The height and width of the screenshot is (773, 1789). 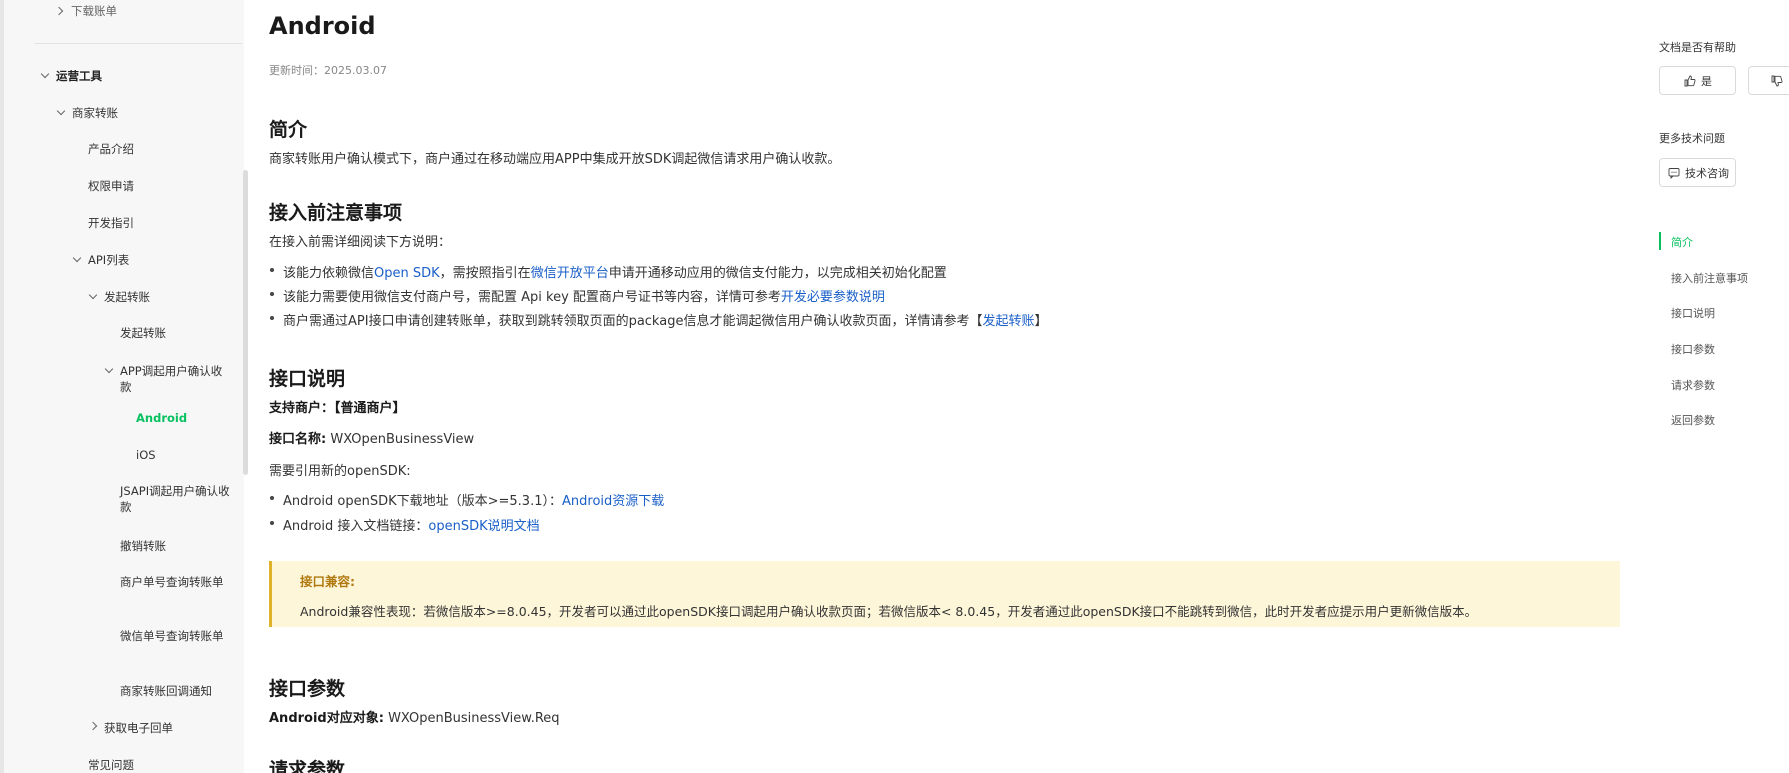 I want to click on bullet-text: Android 接入文档链接：, so click(x=356, y=526).